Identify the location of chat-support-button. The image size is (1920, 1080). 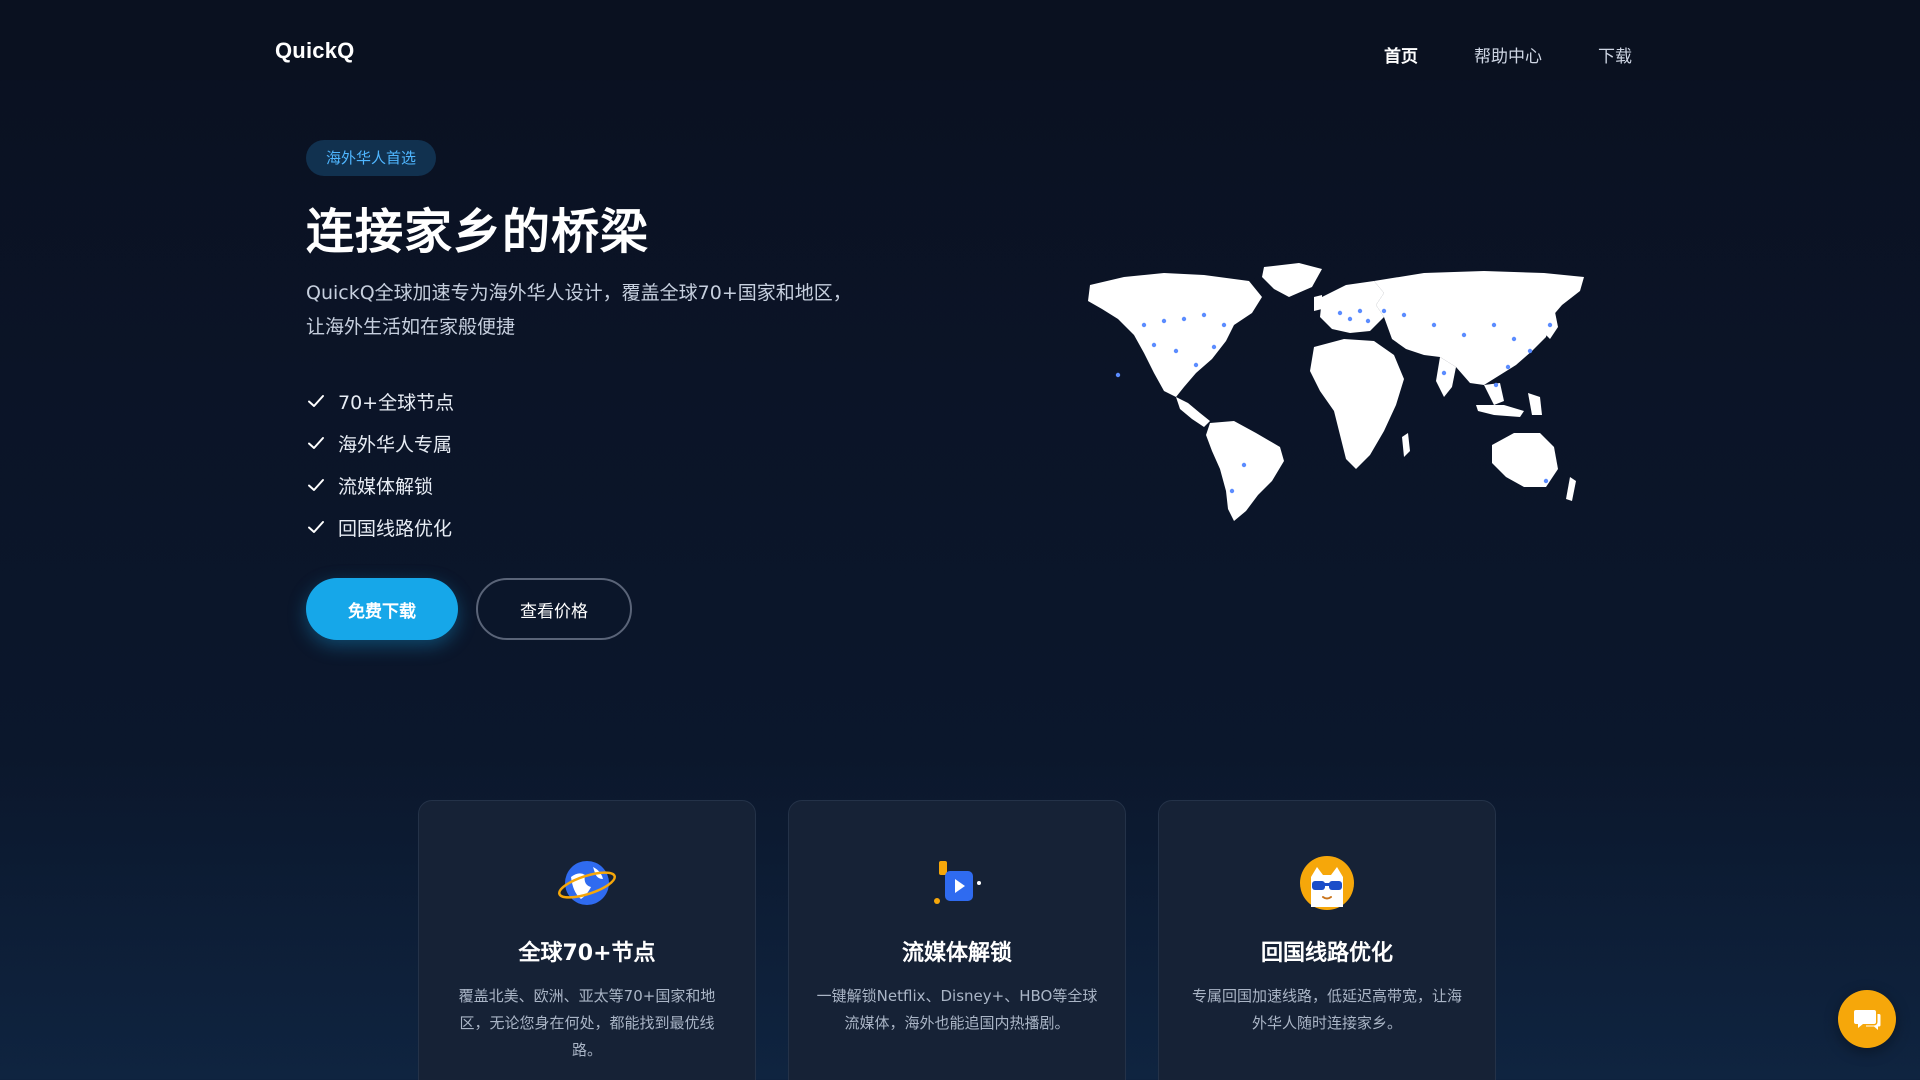
(1867, 1019).